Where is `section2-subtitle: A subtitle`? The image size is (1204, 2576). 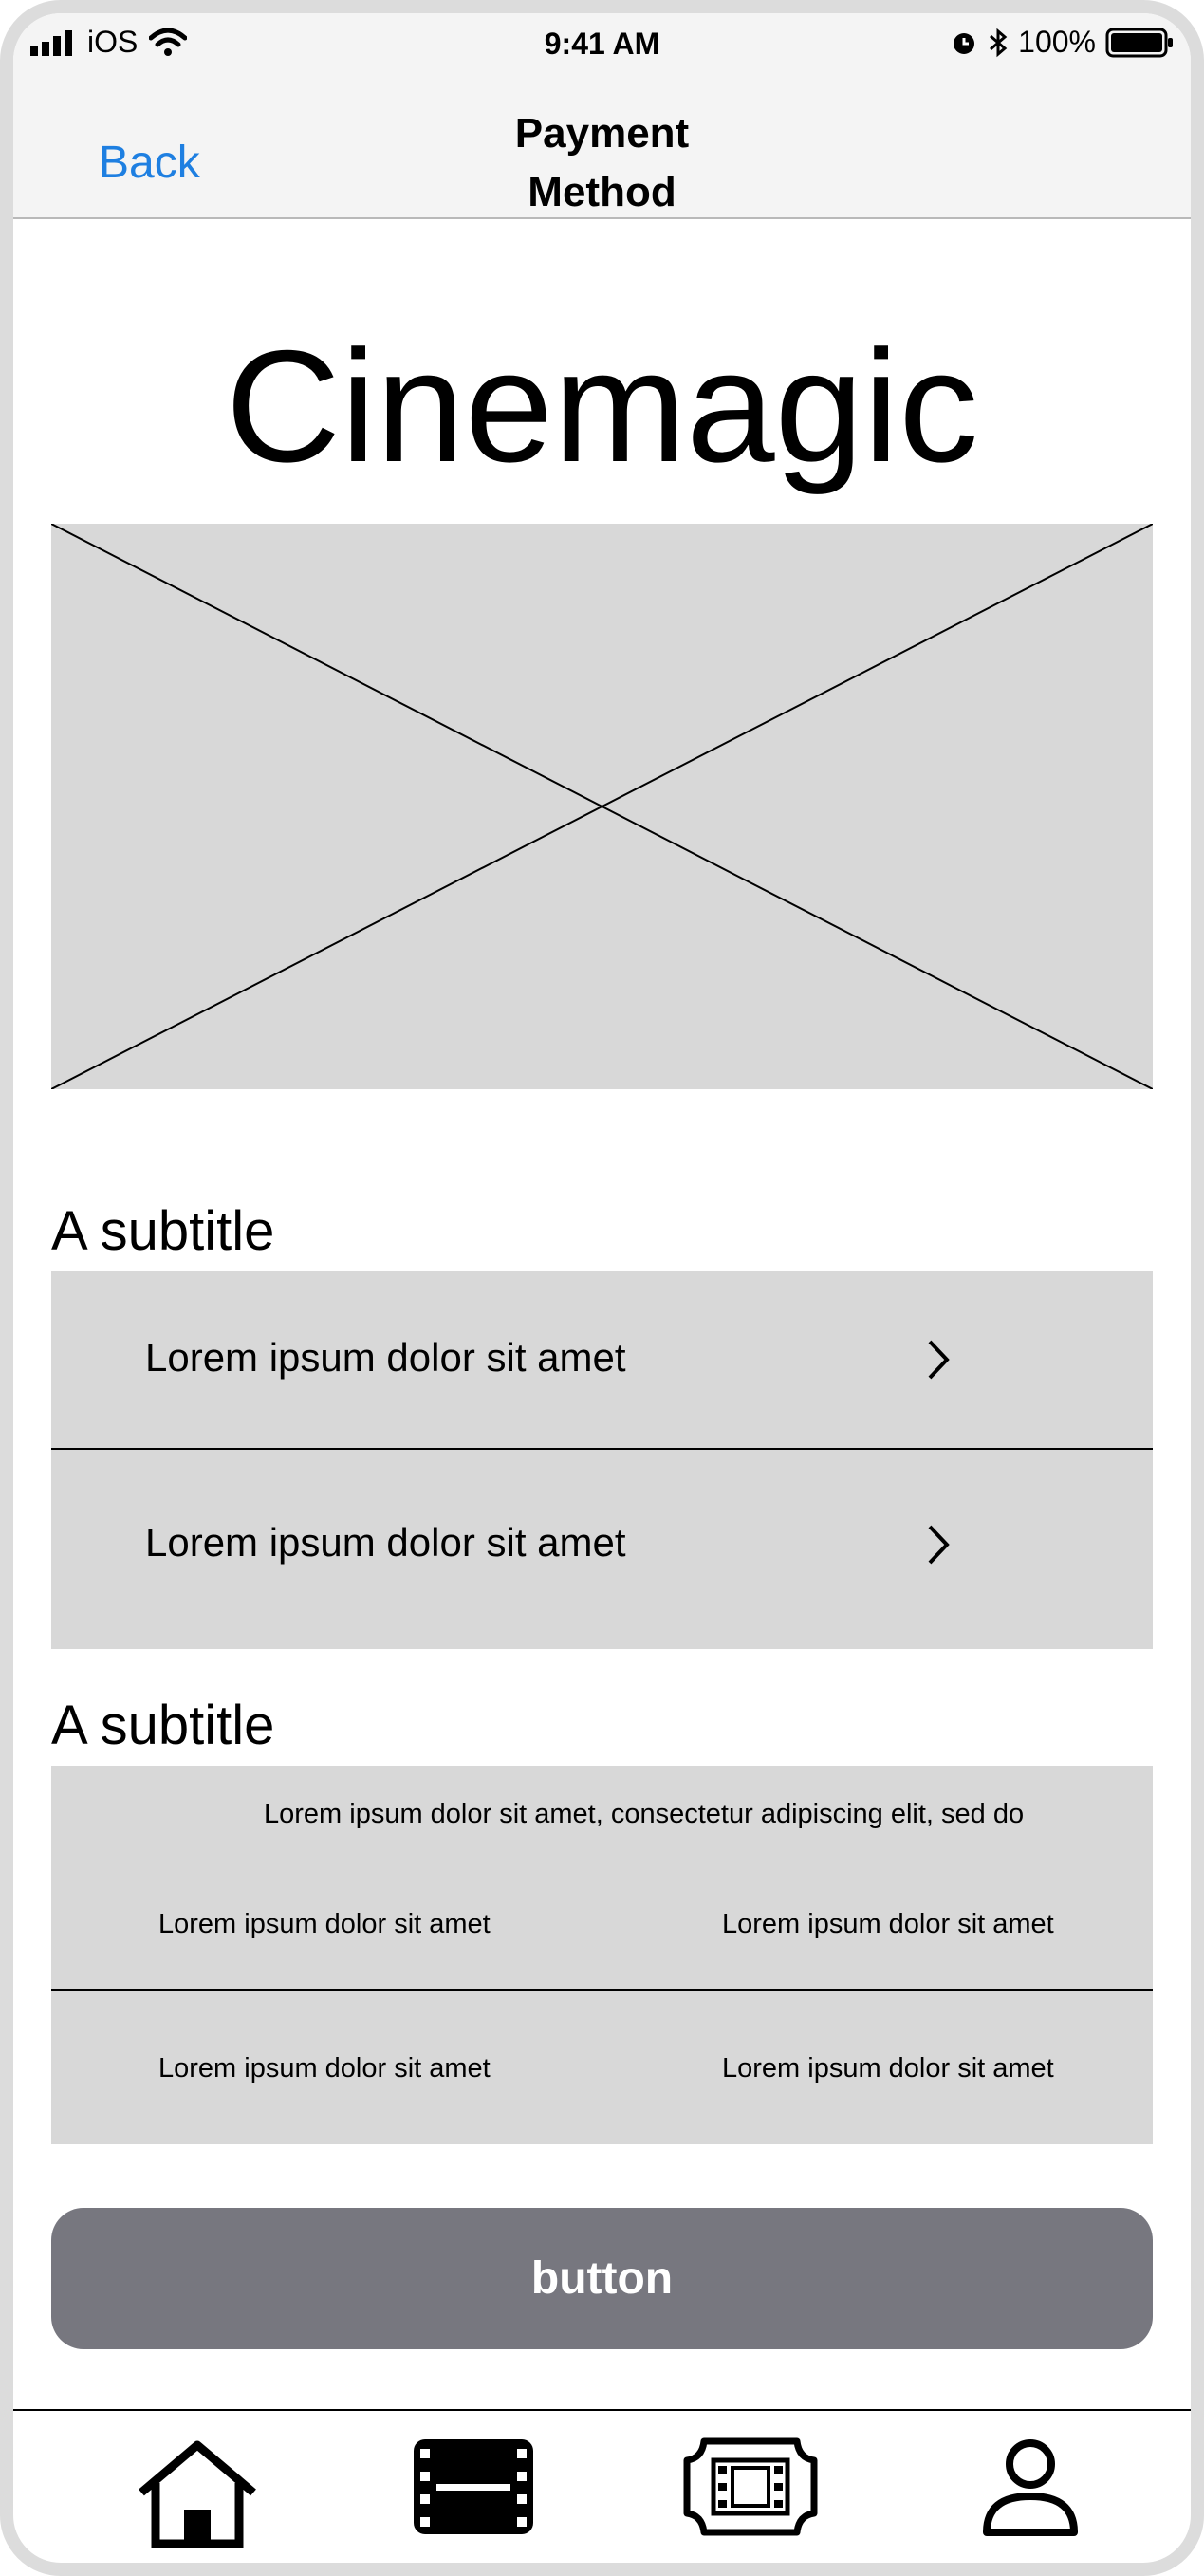 section2-subtitle: A subtitle is located at coordinates (163, 1725).